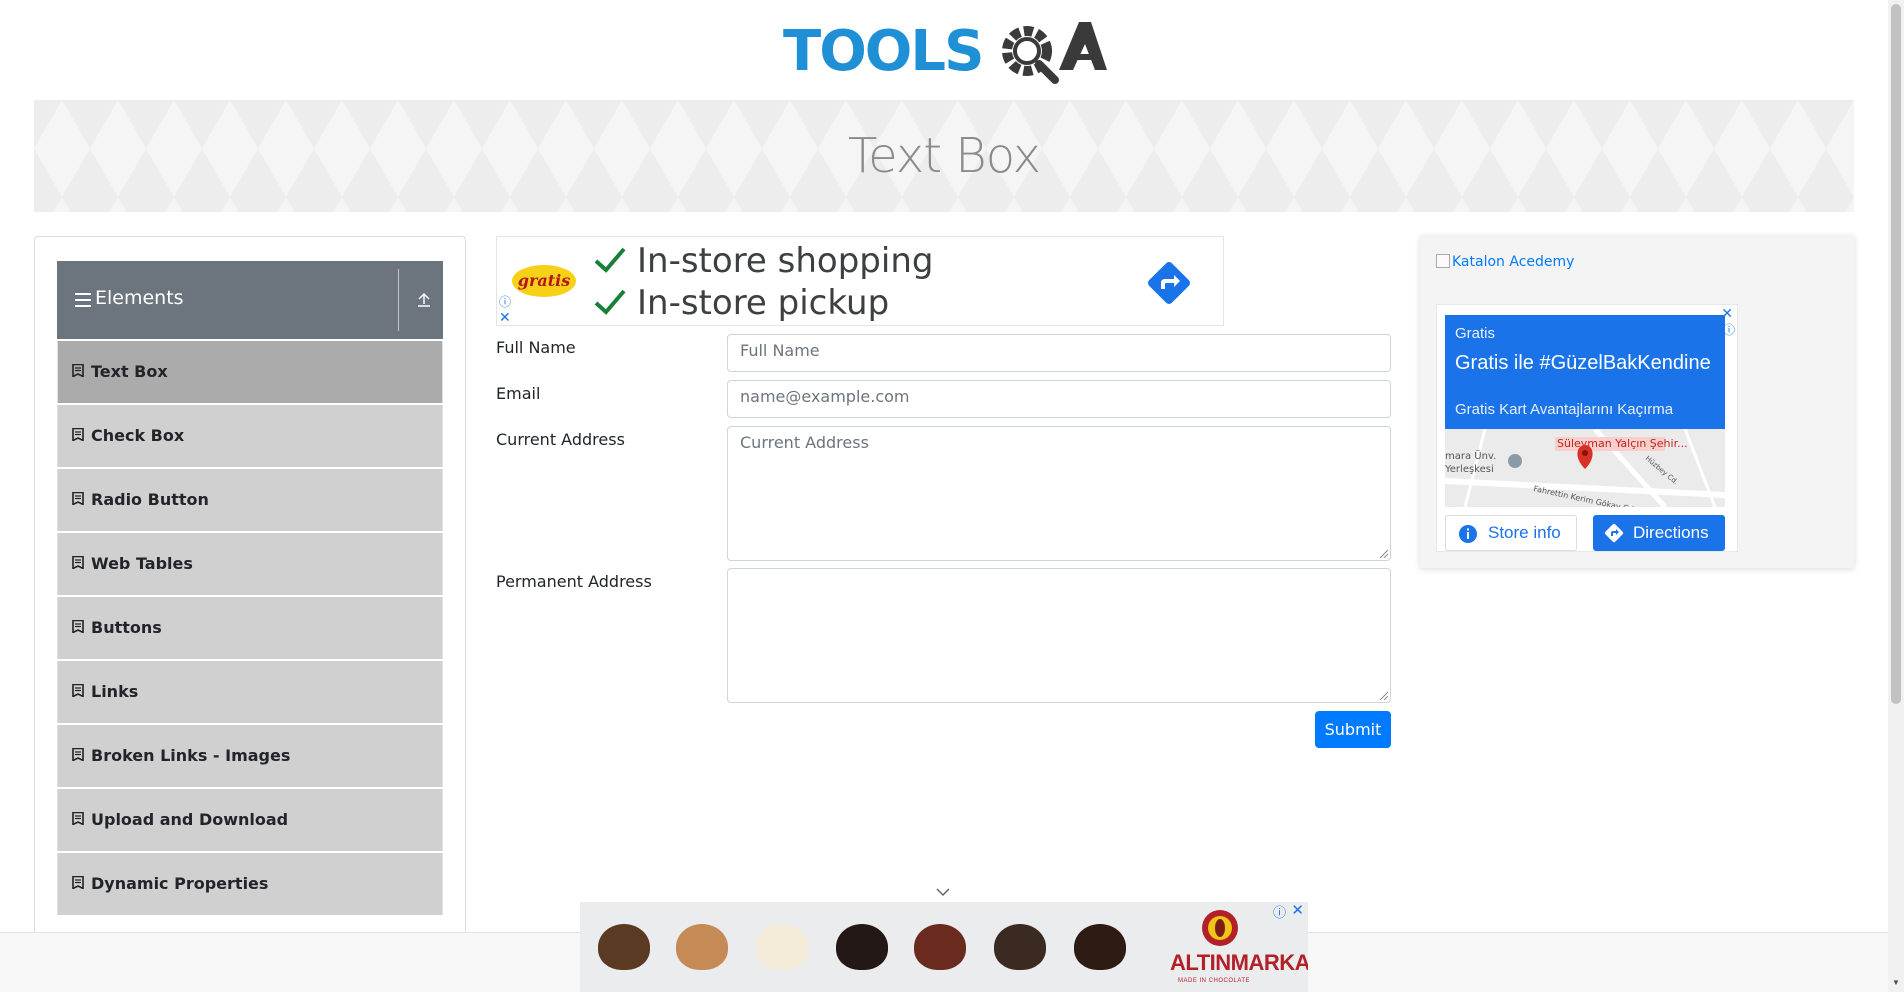 The image size is (1904, 992). Describe the element at coordinates (560, 439) in the screenshot. I see `current-address-label: Current Address` at that location.